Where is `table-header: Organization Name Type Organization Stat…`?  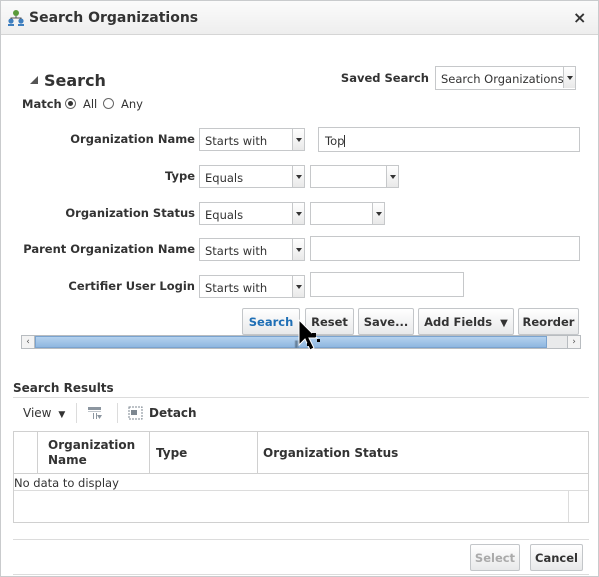
table-header: Organization Name Type Organization Stat… is located at coordinates (301, 453).